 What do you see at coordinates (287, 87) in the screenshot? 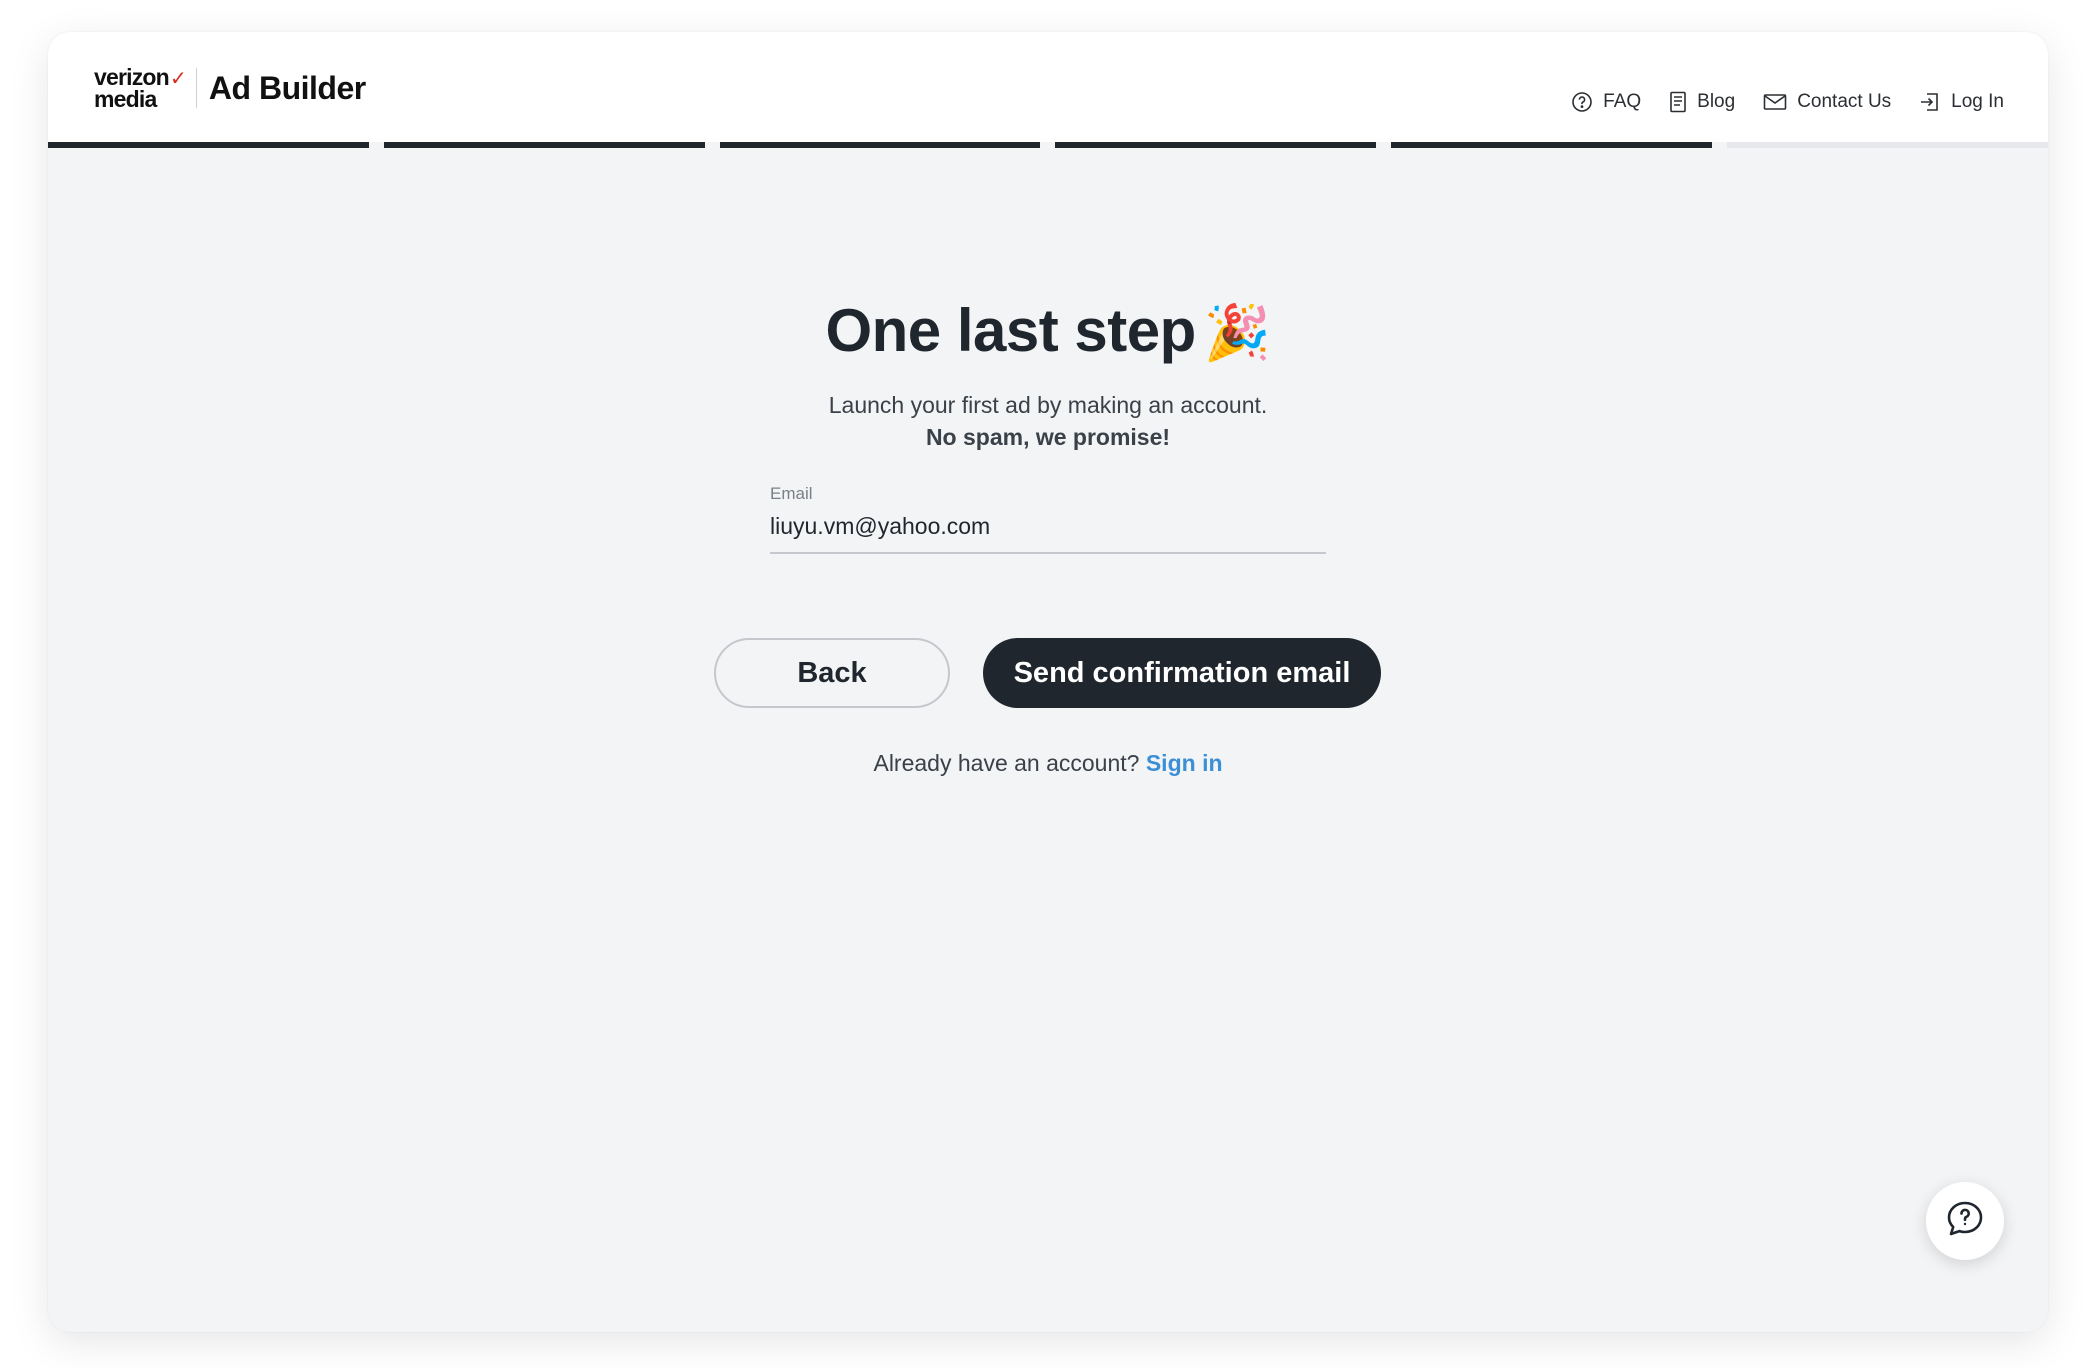
I see `product-name: Ad Builder` at bounding box center [287, 87].